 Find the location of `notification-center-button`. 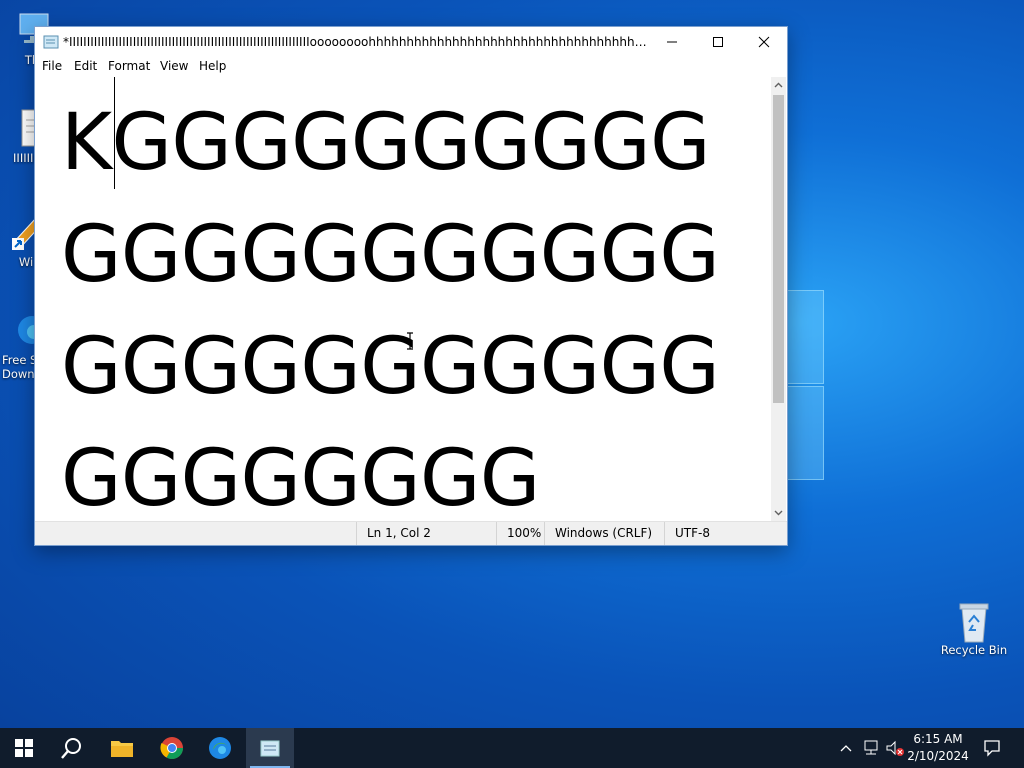

notification-center-button is located at coordinates (992, 748).